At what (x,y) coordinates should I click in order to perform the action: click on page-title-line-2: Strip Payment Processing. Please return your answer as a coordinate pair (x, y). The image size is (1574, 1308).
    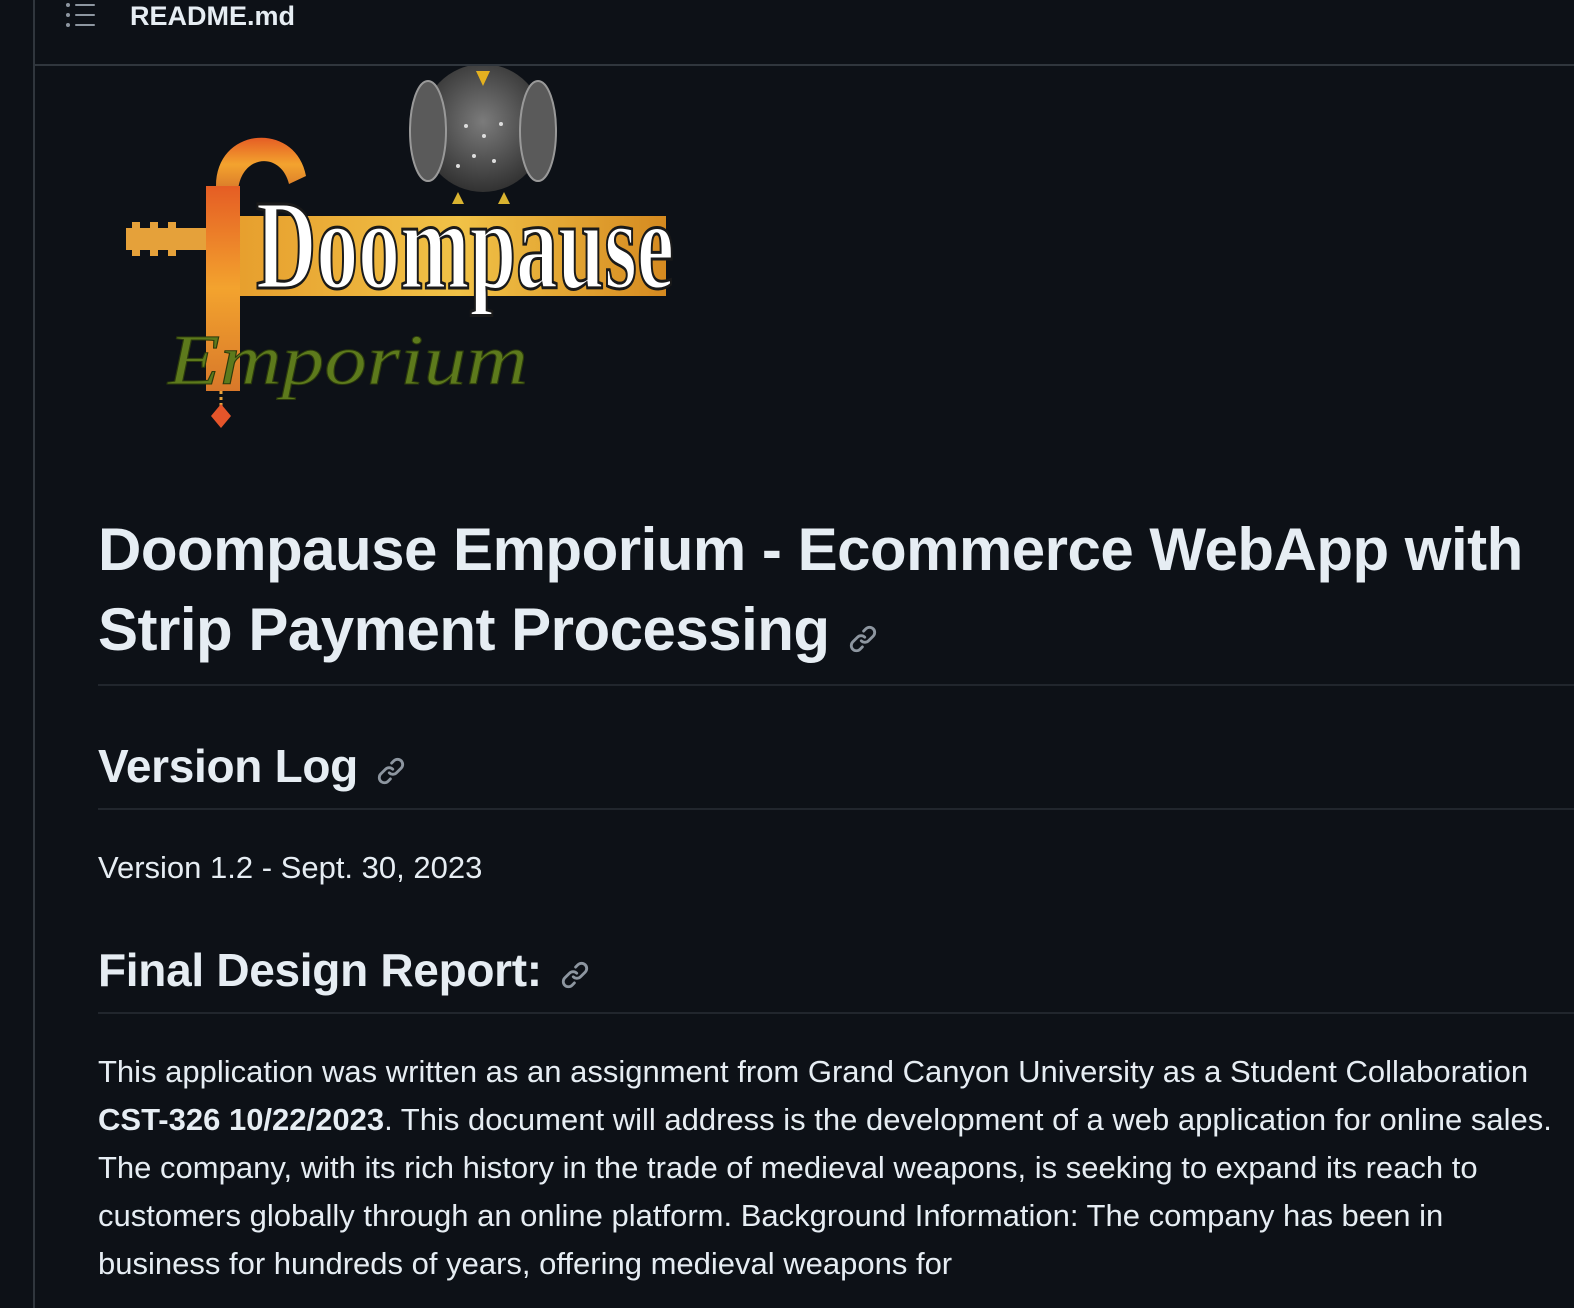
    Looking at the image, I should click on (464, 629).